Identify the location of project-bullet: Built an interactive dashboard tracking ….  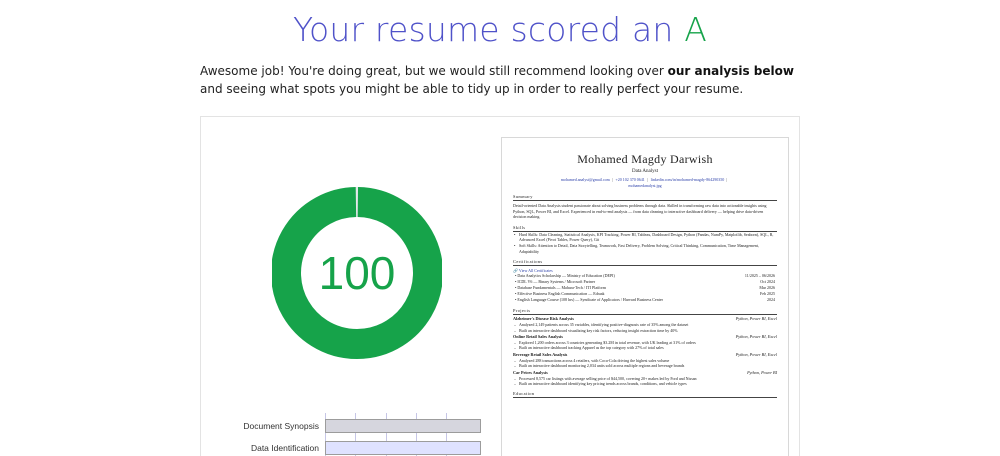
(645, 348).